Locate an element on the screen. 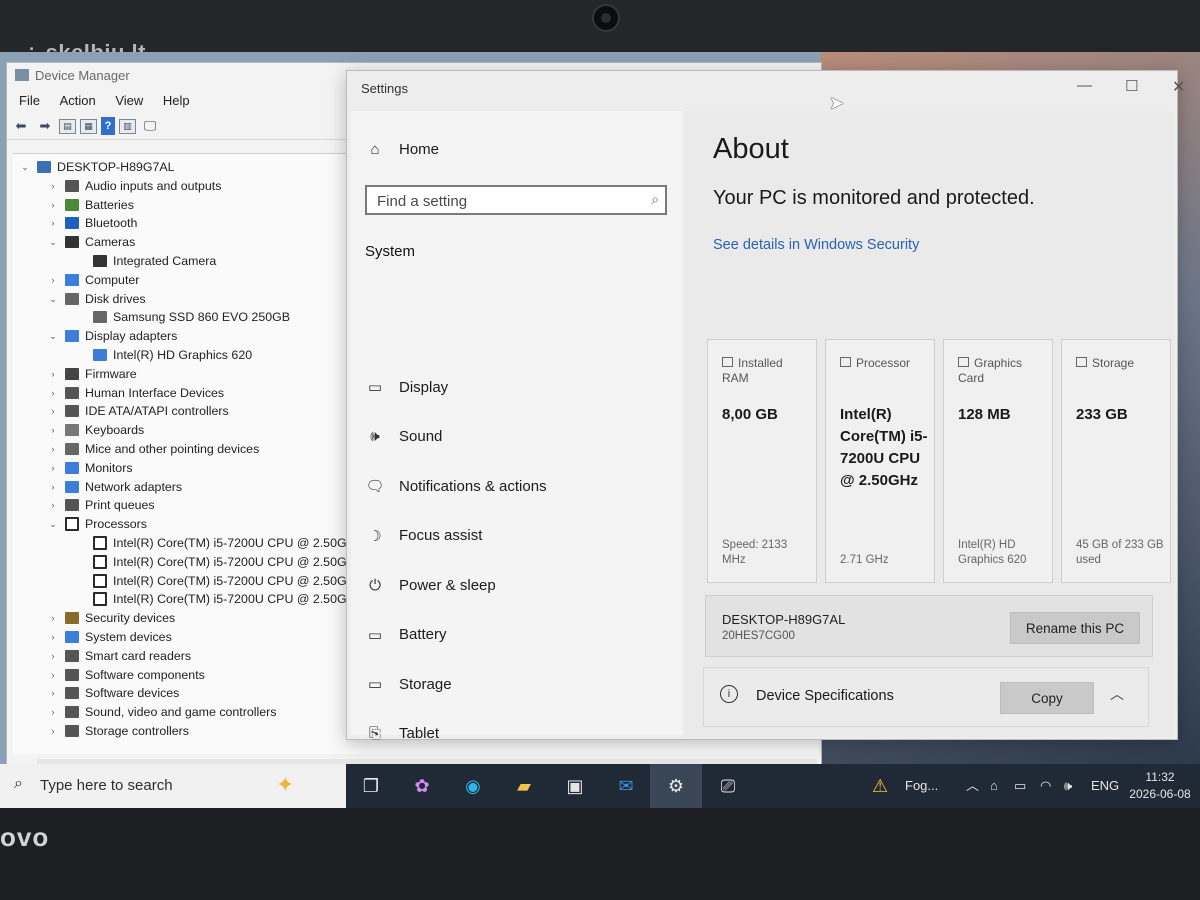 This screenshot has height=900, width=1200. microsoft-store-icon: ▣ is located at coordinates (575, 786).